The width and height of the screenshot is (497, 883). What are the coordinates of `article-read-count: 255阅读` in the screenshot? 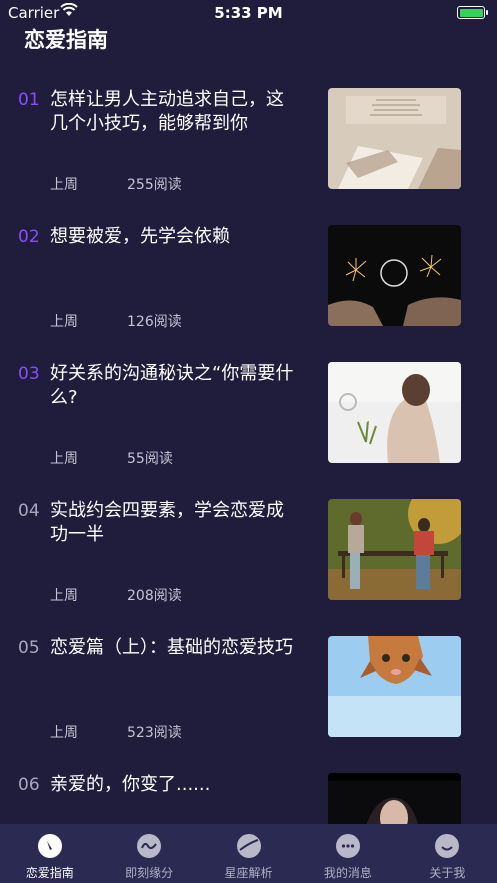 It's located at (154, 185).